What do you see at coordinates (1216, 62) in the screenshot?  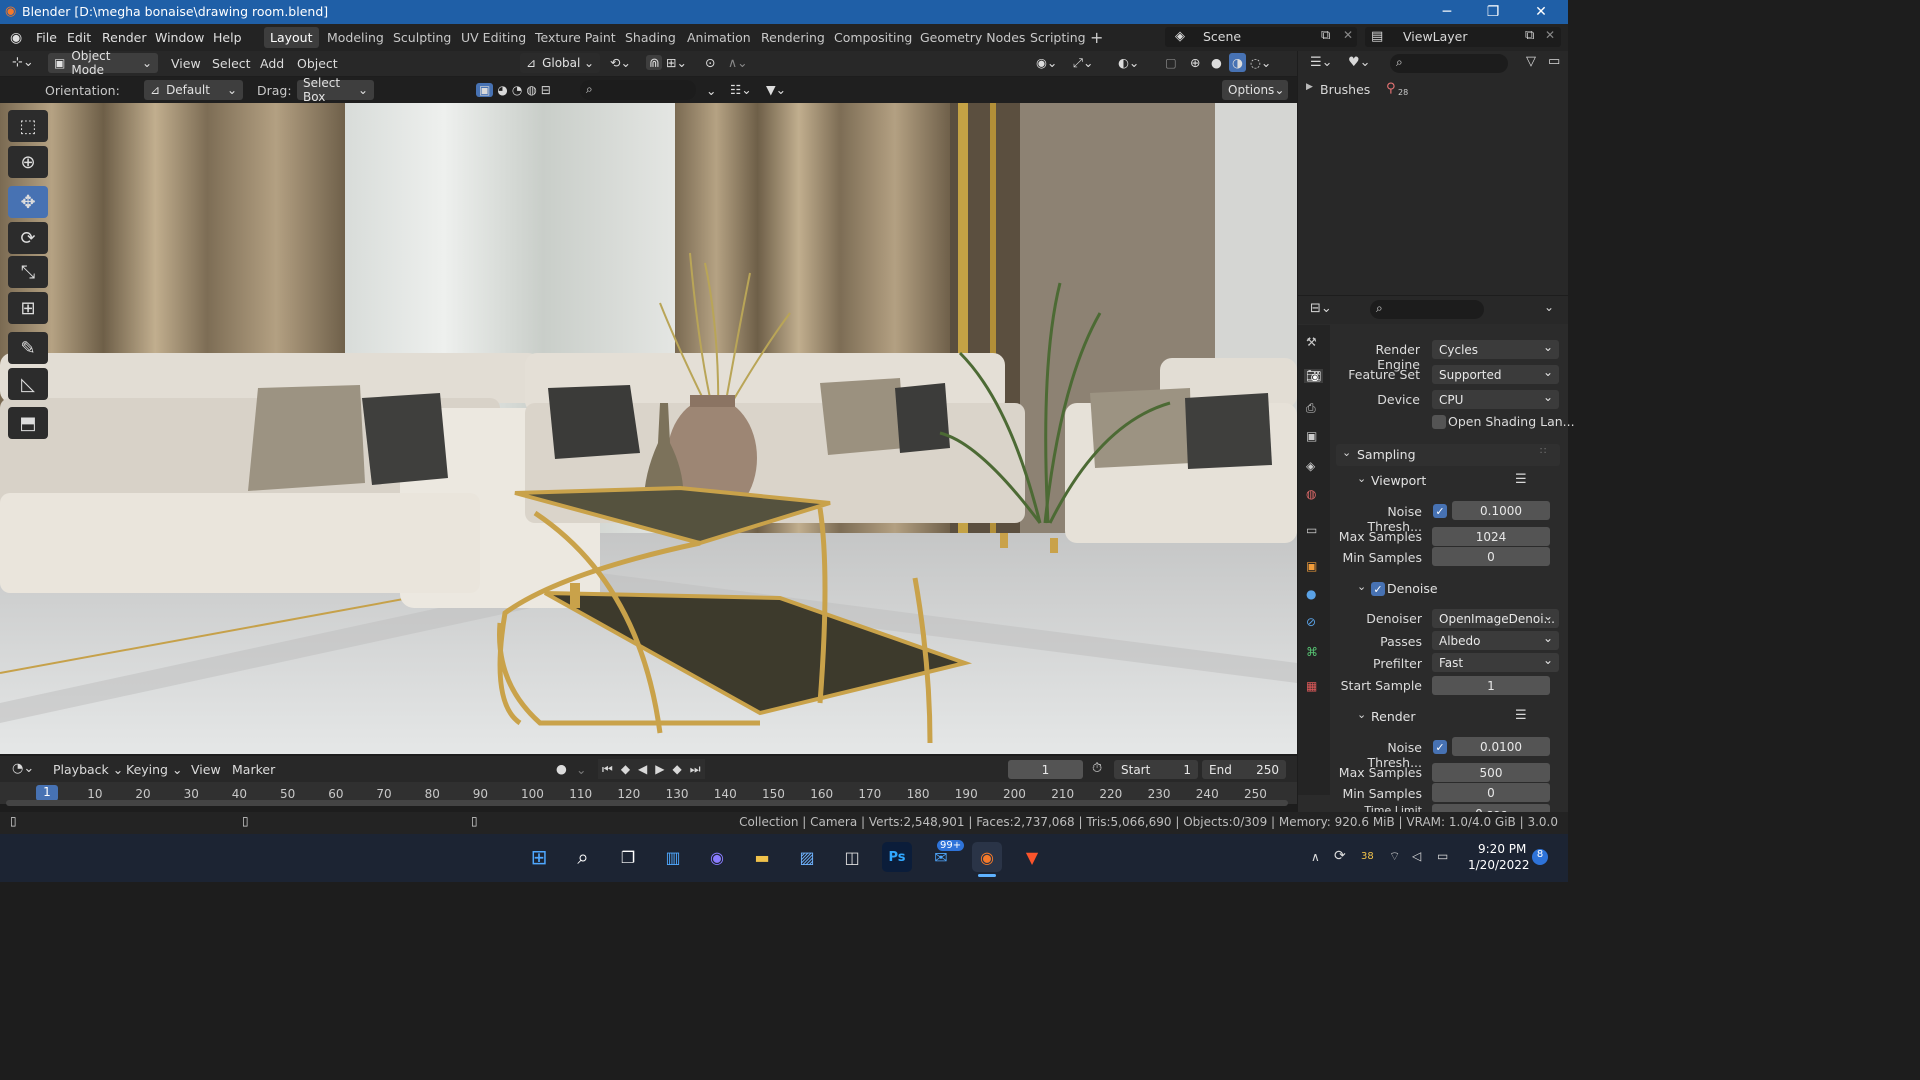 I see `solid-shading-icon: ●` at bounding box center [1216, 62].